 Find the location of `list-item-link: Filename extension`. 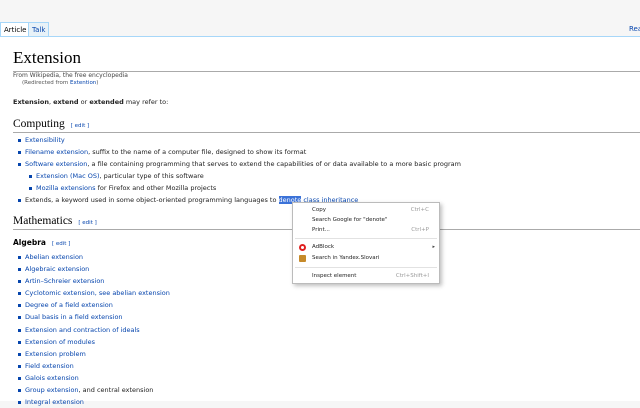

list-item-link: Filename extension is located at coordinates (56, 152).